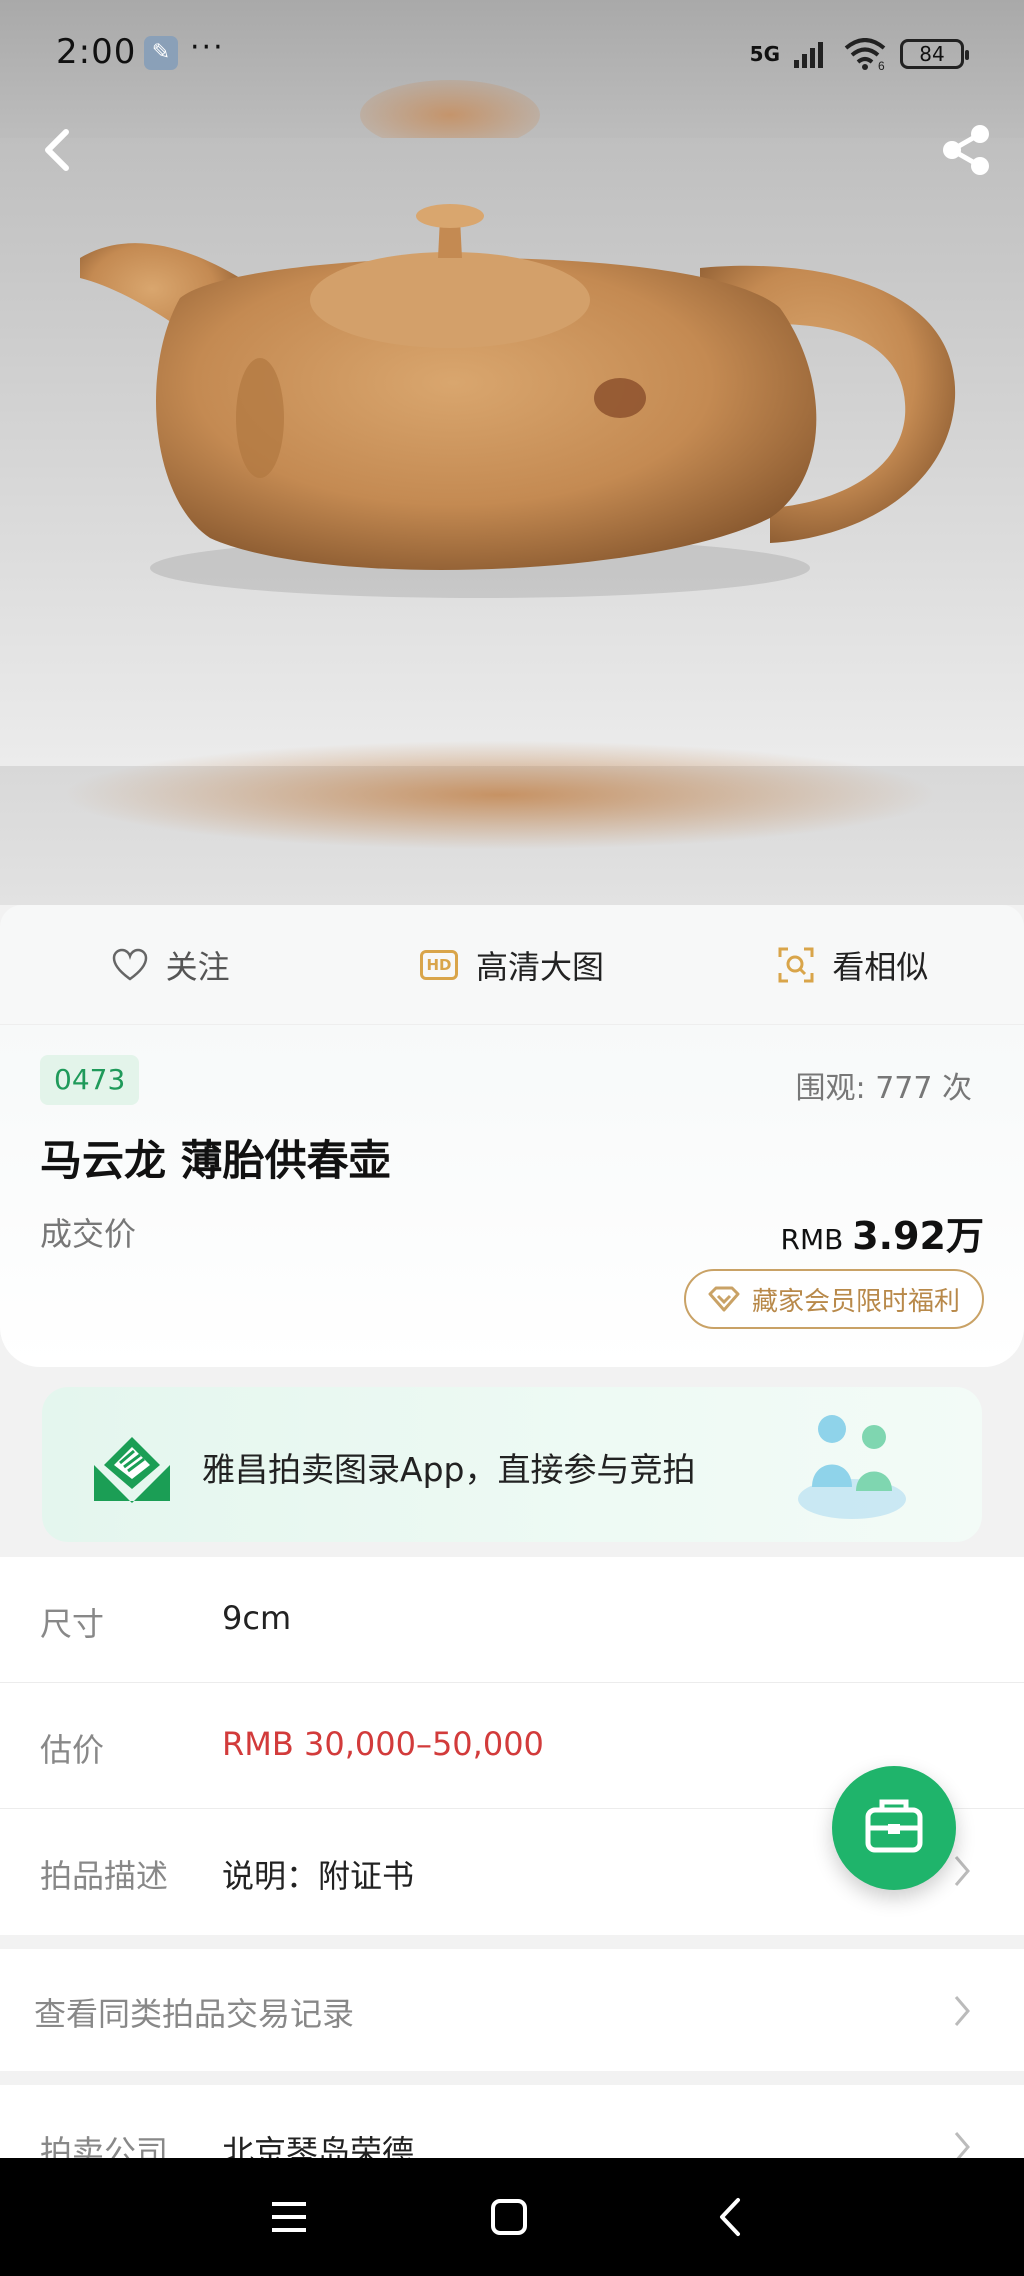  Describe the element at coordinates (764, 54) in the screenshot. I see `network-type: 5G` at that location.